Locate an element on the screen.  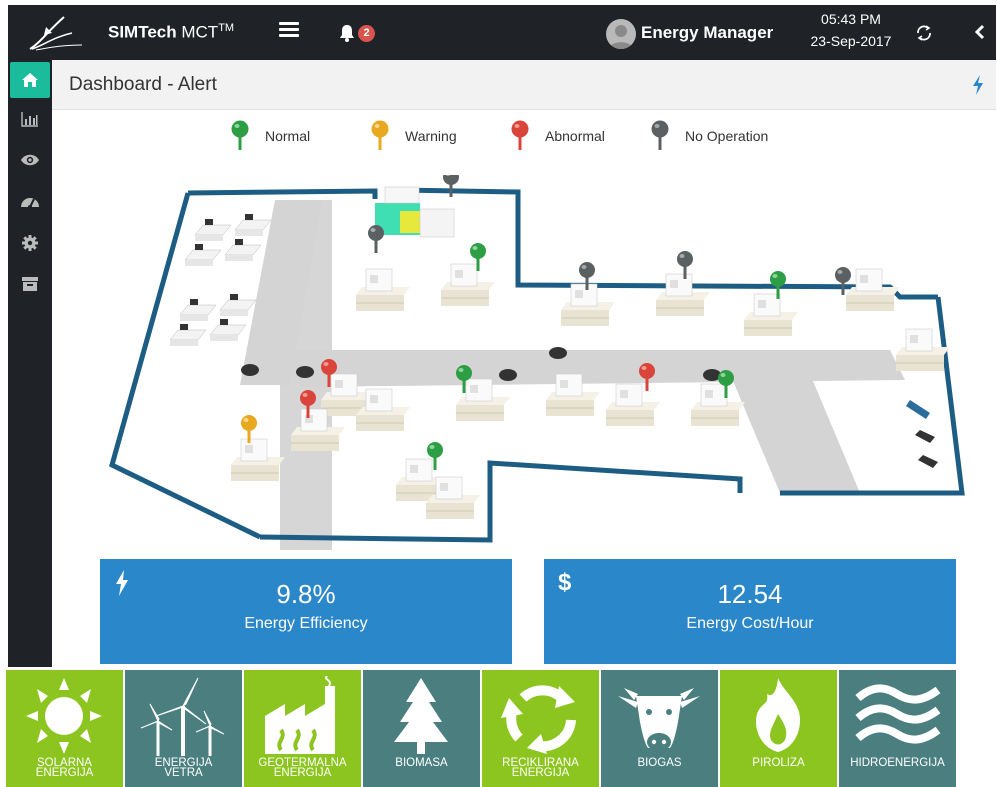
page-title: Dashboard - Alert is located at coordinates (143, 84).